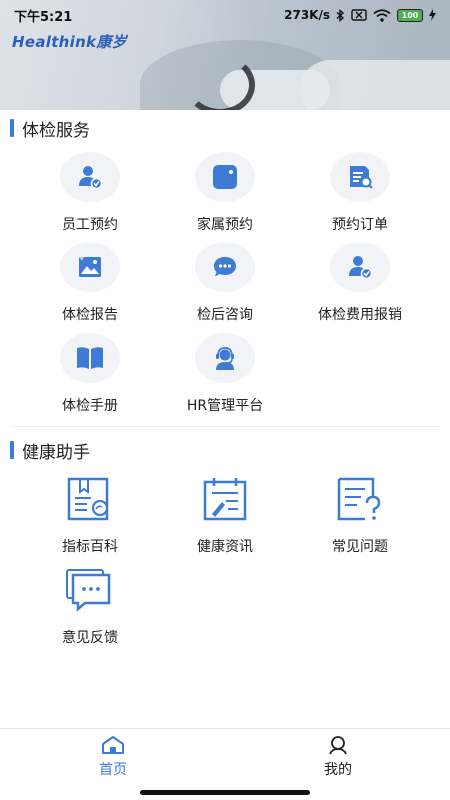 The height and width of the screenshot is (800, 450). Describe the element at coordinates (56, 130) in the screenshot. I see `section-title-text: 体检服务` at that location.